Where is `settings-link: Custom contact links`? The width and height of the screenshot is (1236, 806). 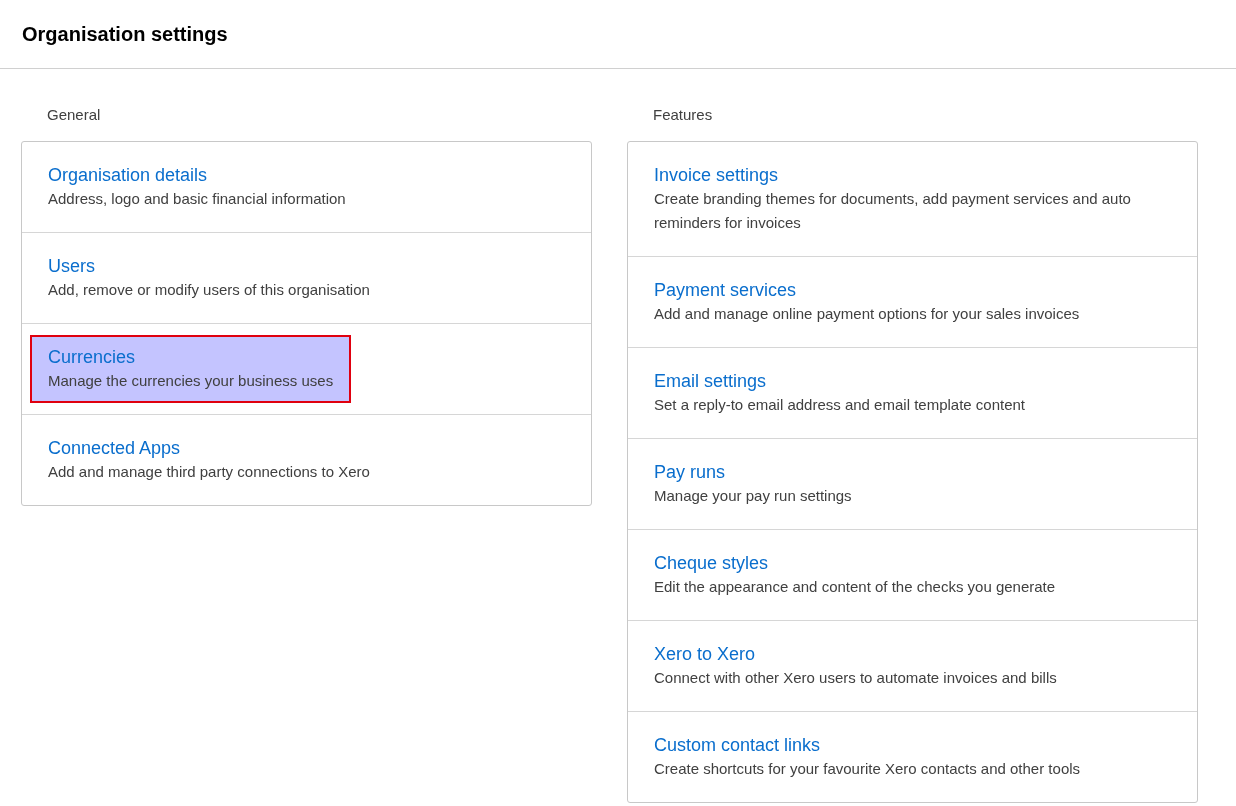 settings-link: Custom contact links is located at coordinates (867, 744).